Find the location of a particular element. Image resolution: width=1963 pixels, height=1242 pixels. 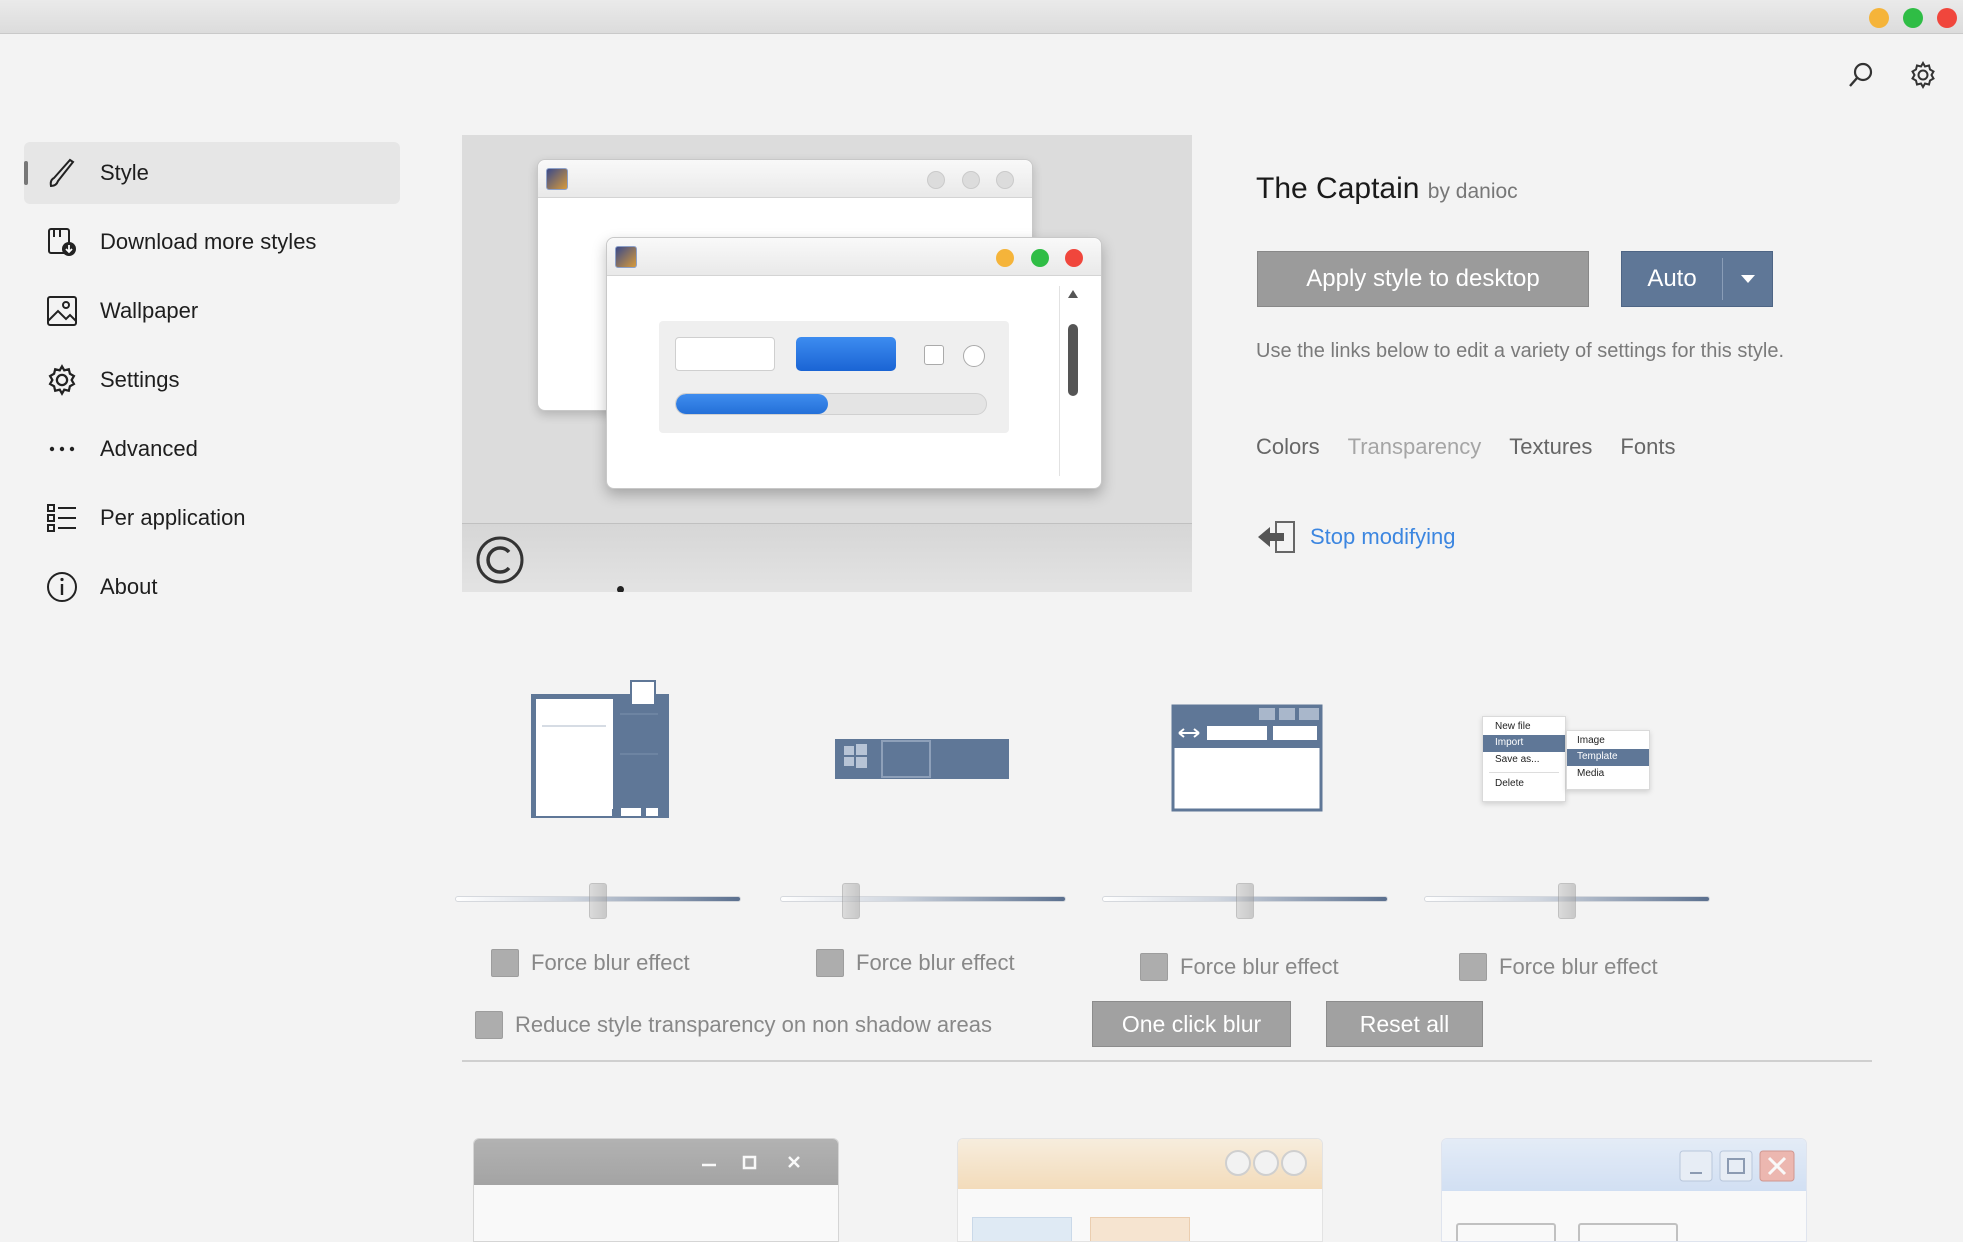

sidebar-item-label: Advanced is located at coordinates (149, 448).